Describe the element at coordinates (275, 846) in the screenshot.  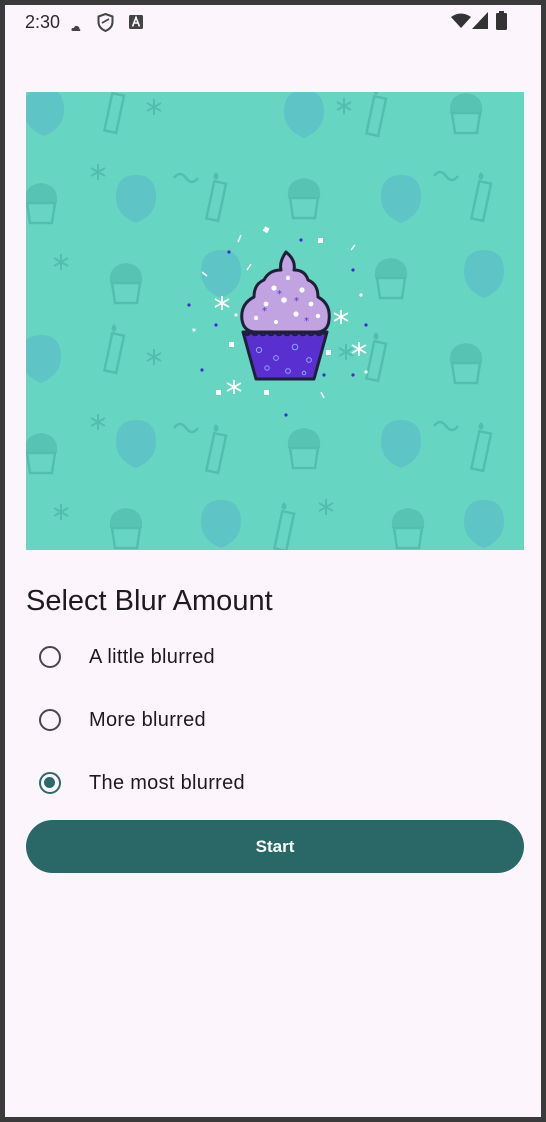
I see `start-button: Start` at that location.